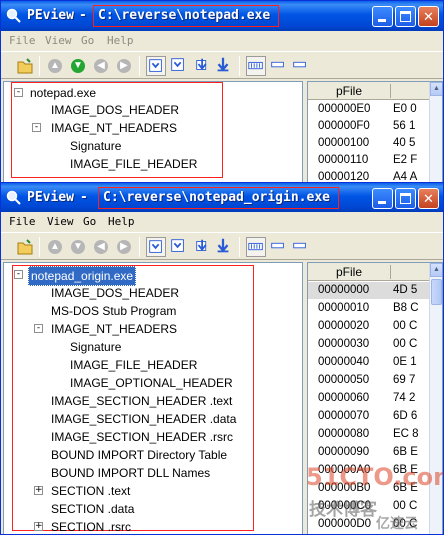  I want to click on list-row: 00000100 40 5, so click(369, 143).